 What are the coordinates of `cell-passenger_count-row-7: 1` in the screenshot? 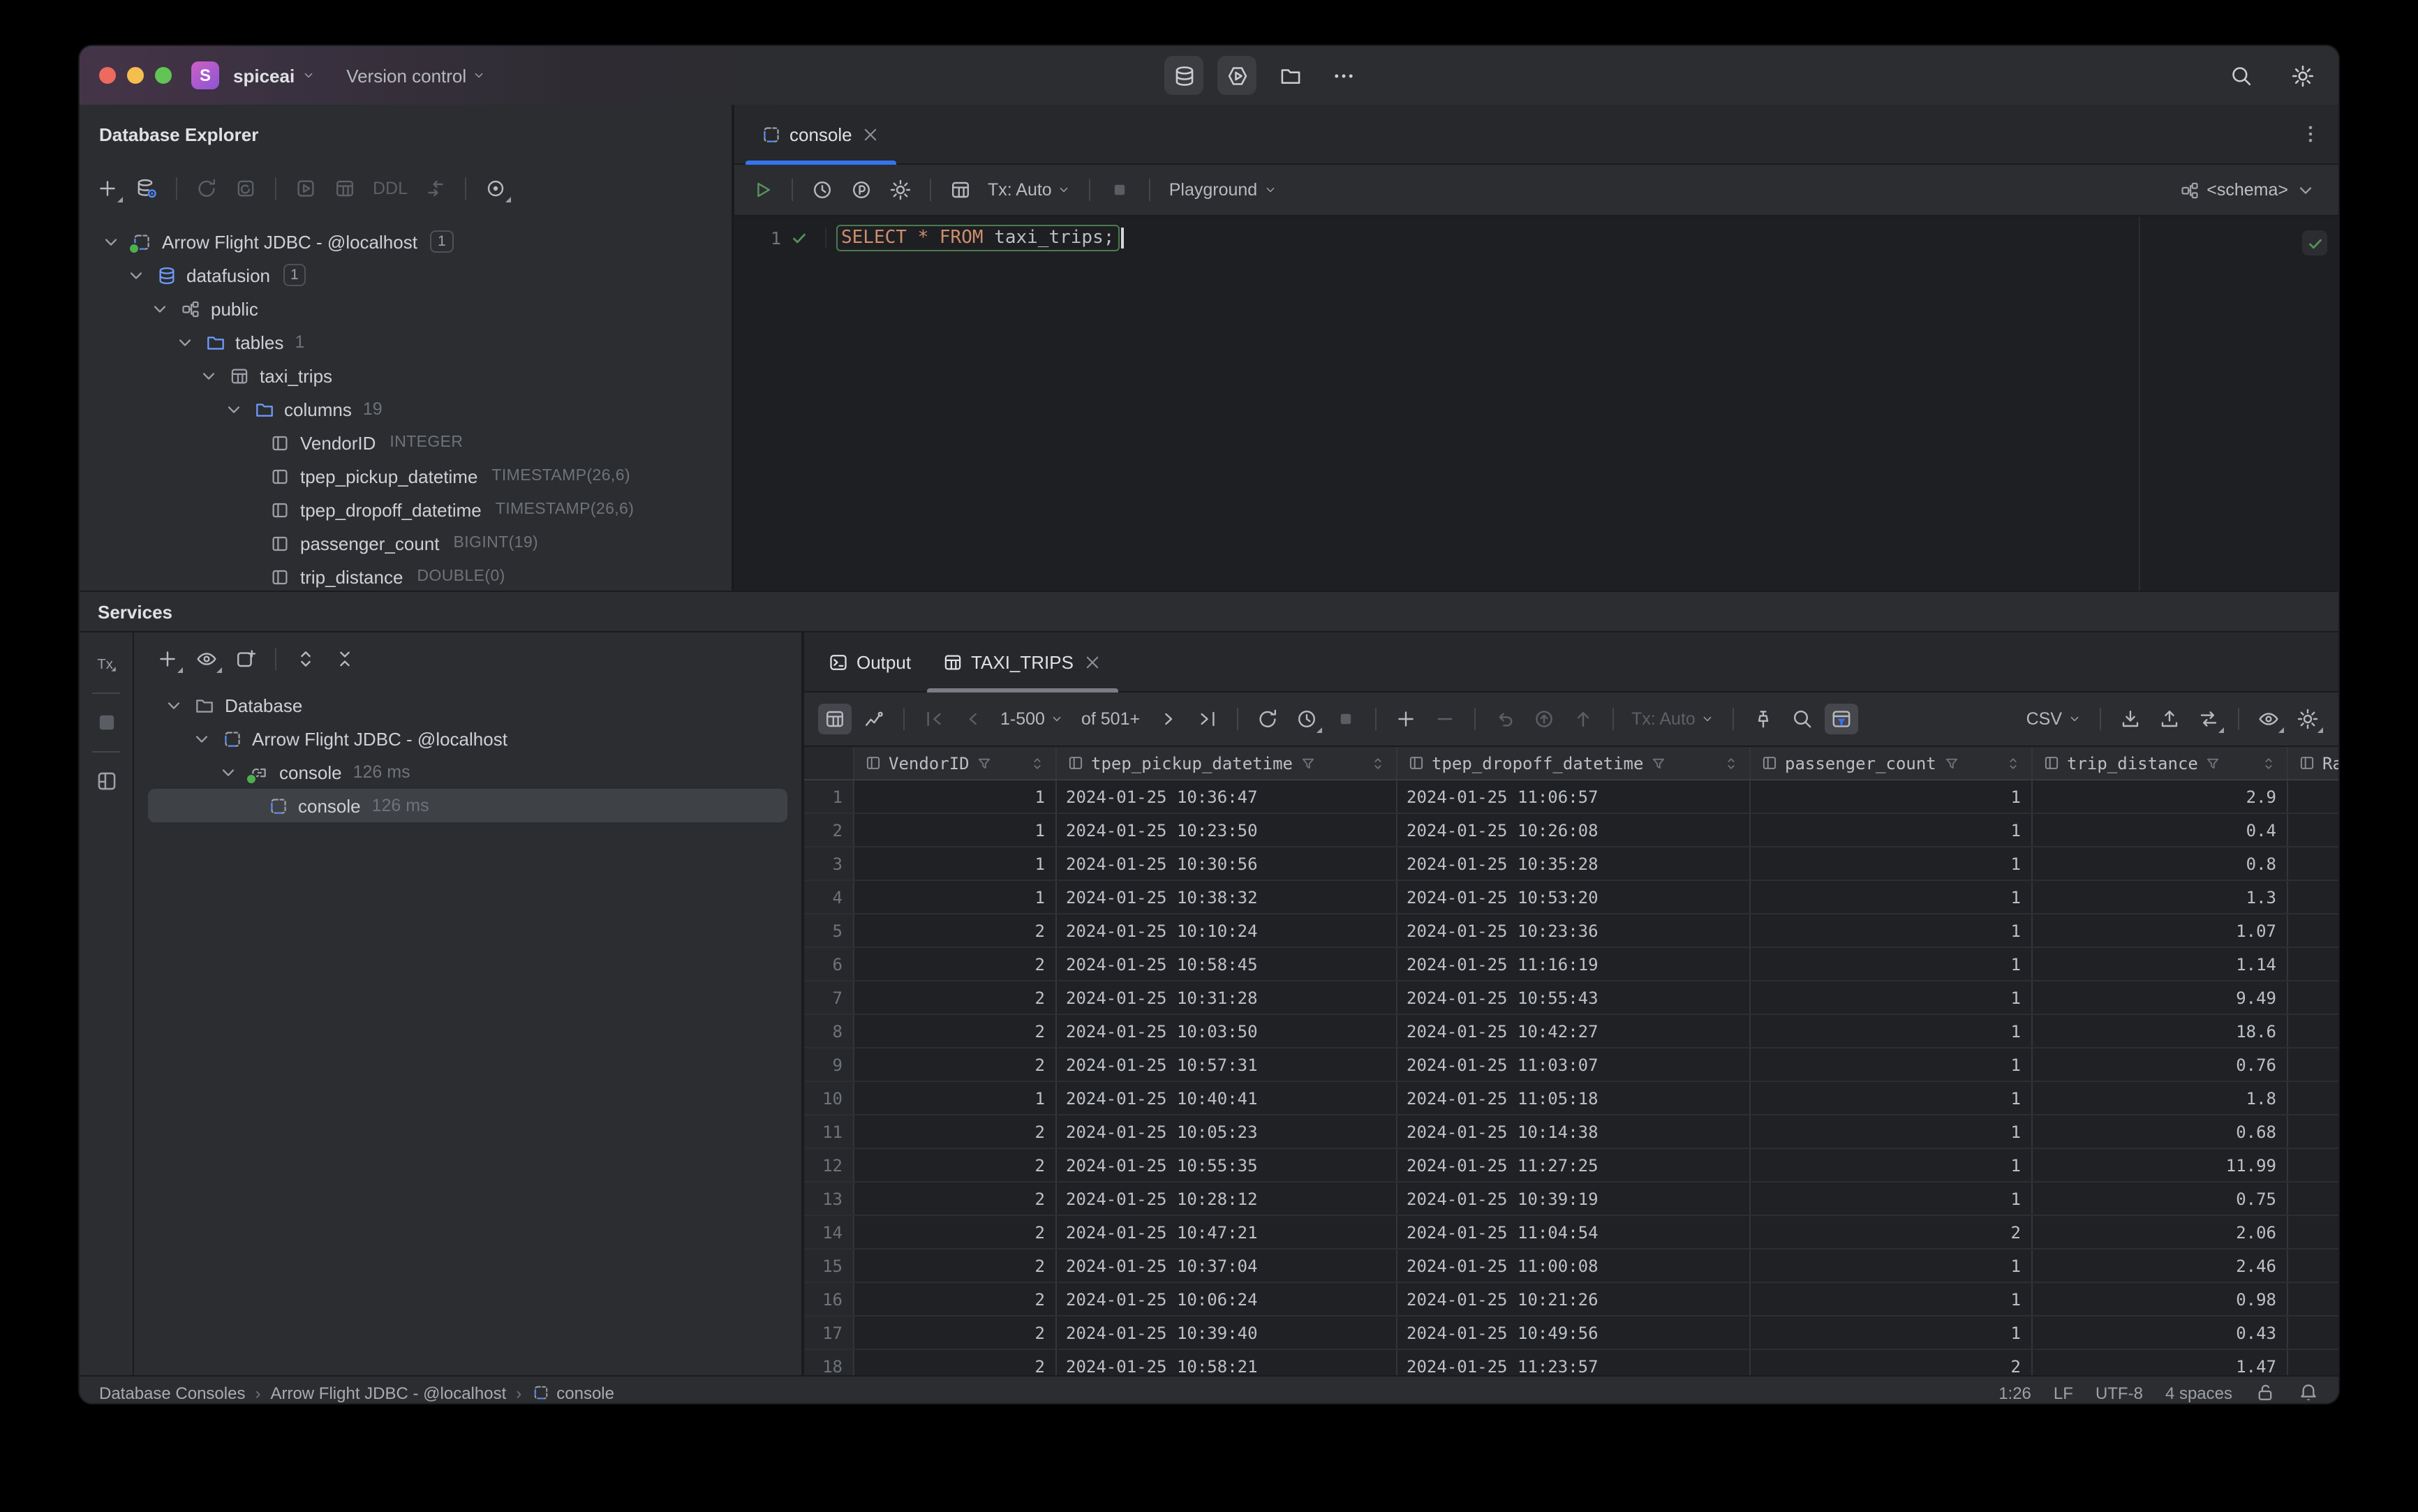 It's located at (1891, 997).